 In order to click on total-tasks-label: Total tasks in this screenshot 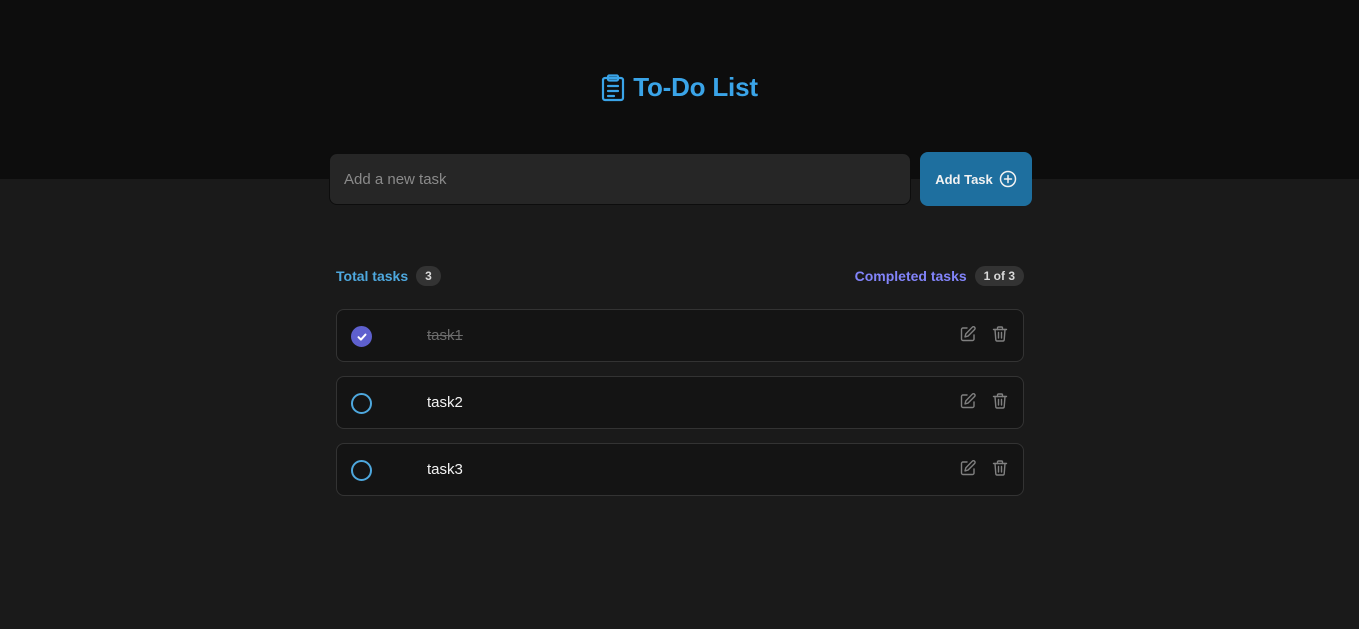, I will do `click(372, 276)`.